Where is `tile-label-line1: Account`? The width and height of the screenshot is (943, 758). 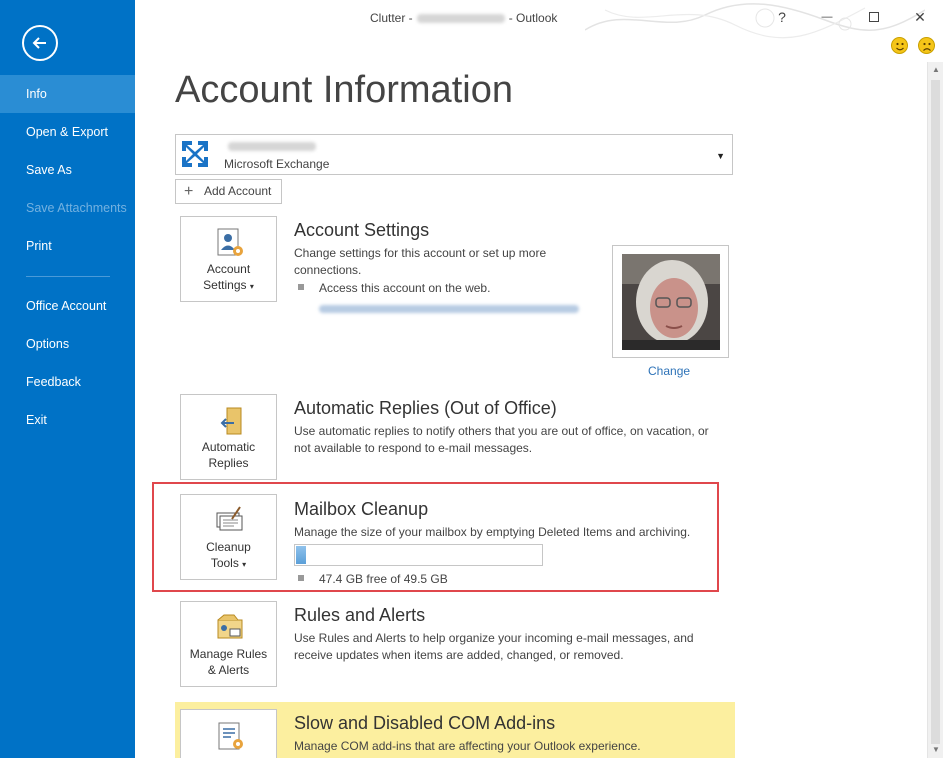 tile-label-line1: Account is located at coordinates (228, 269).